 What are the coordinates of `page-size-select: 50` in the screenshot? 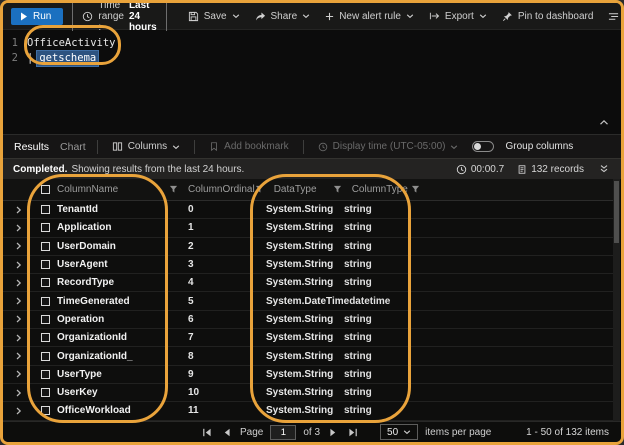 It's located at (399, 432).